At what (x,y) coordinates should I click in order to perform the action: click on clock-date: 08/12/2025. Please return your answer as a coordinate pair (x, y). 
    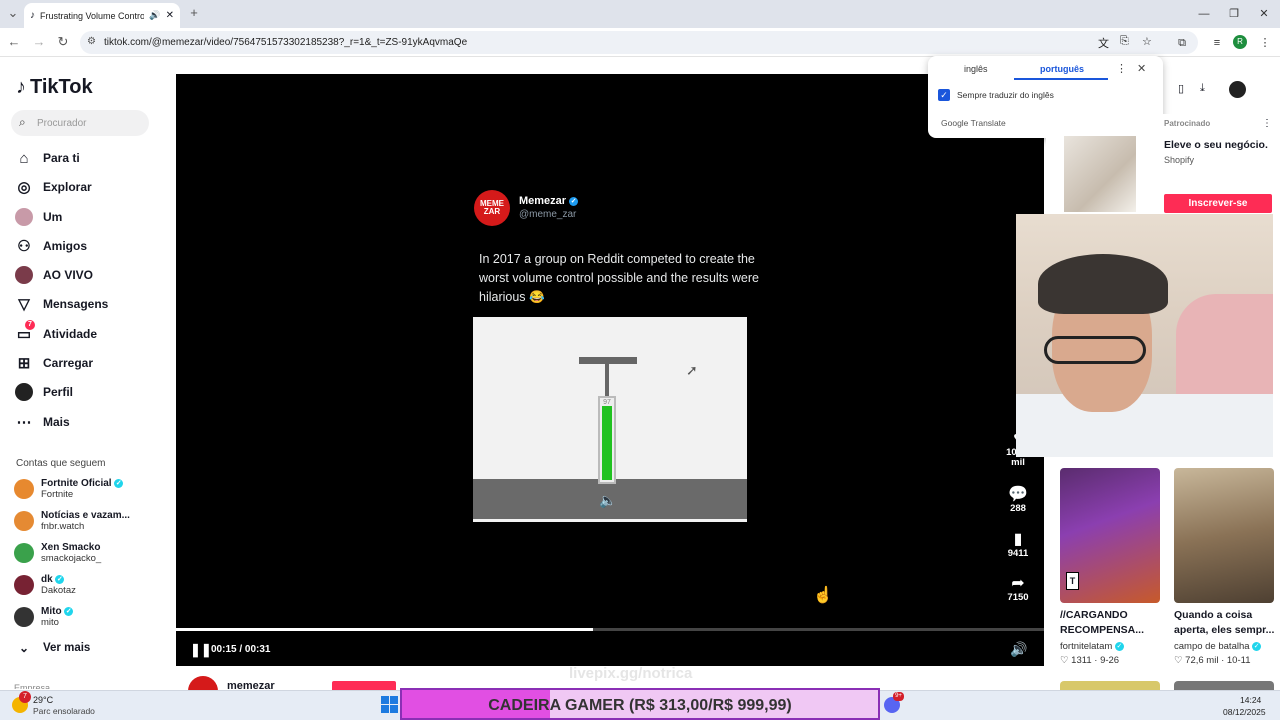
    Looking at the image, I should click on (1244, 712).